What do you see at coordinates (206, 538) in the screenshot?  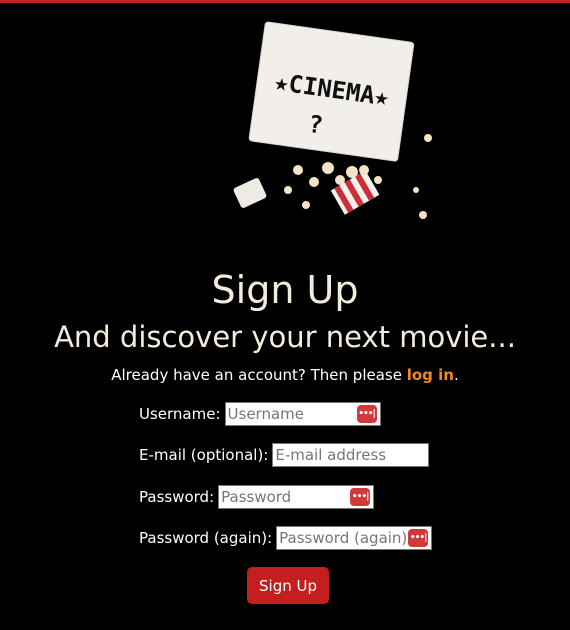 I see `password-again-label: Password (again):` at bounding box center [206, 538].